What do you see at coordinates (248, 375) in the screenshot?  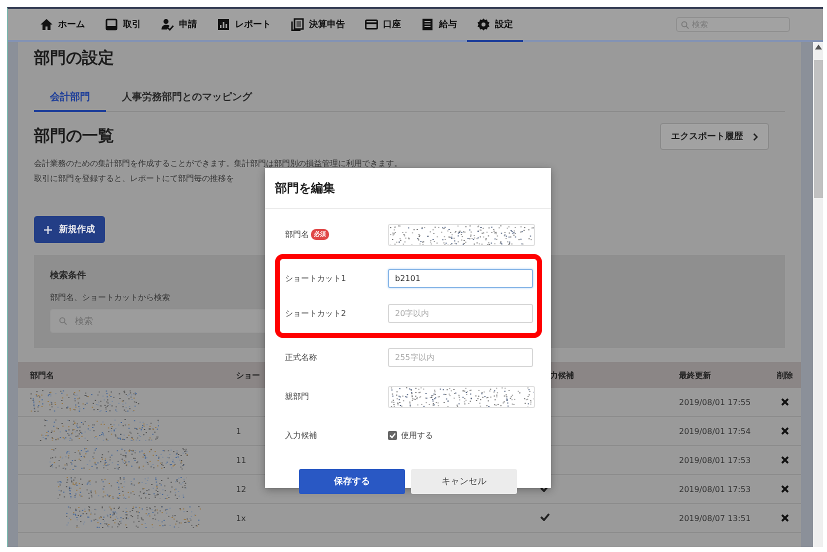 I see `column-header: ショー` at bounding box center [248, 375].